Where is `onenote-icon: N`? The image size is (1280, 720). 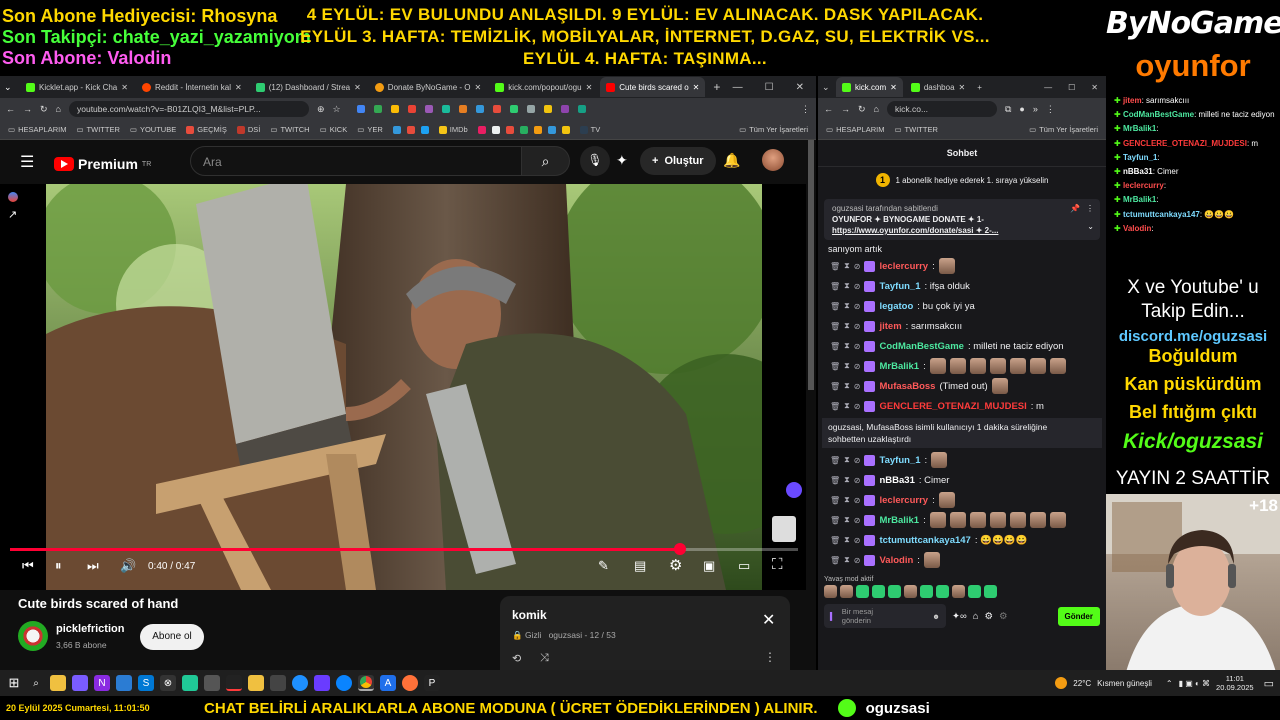
onenote-icon: N is located at coordinates (102, 683).